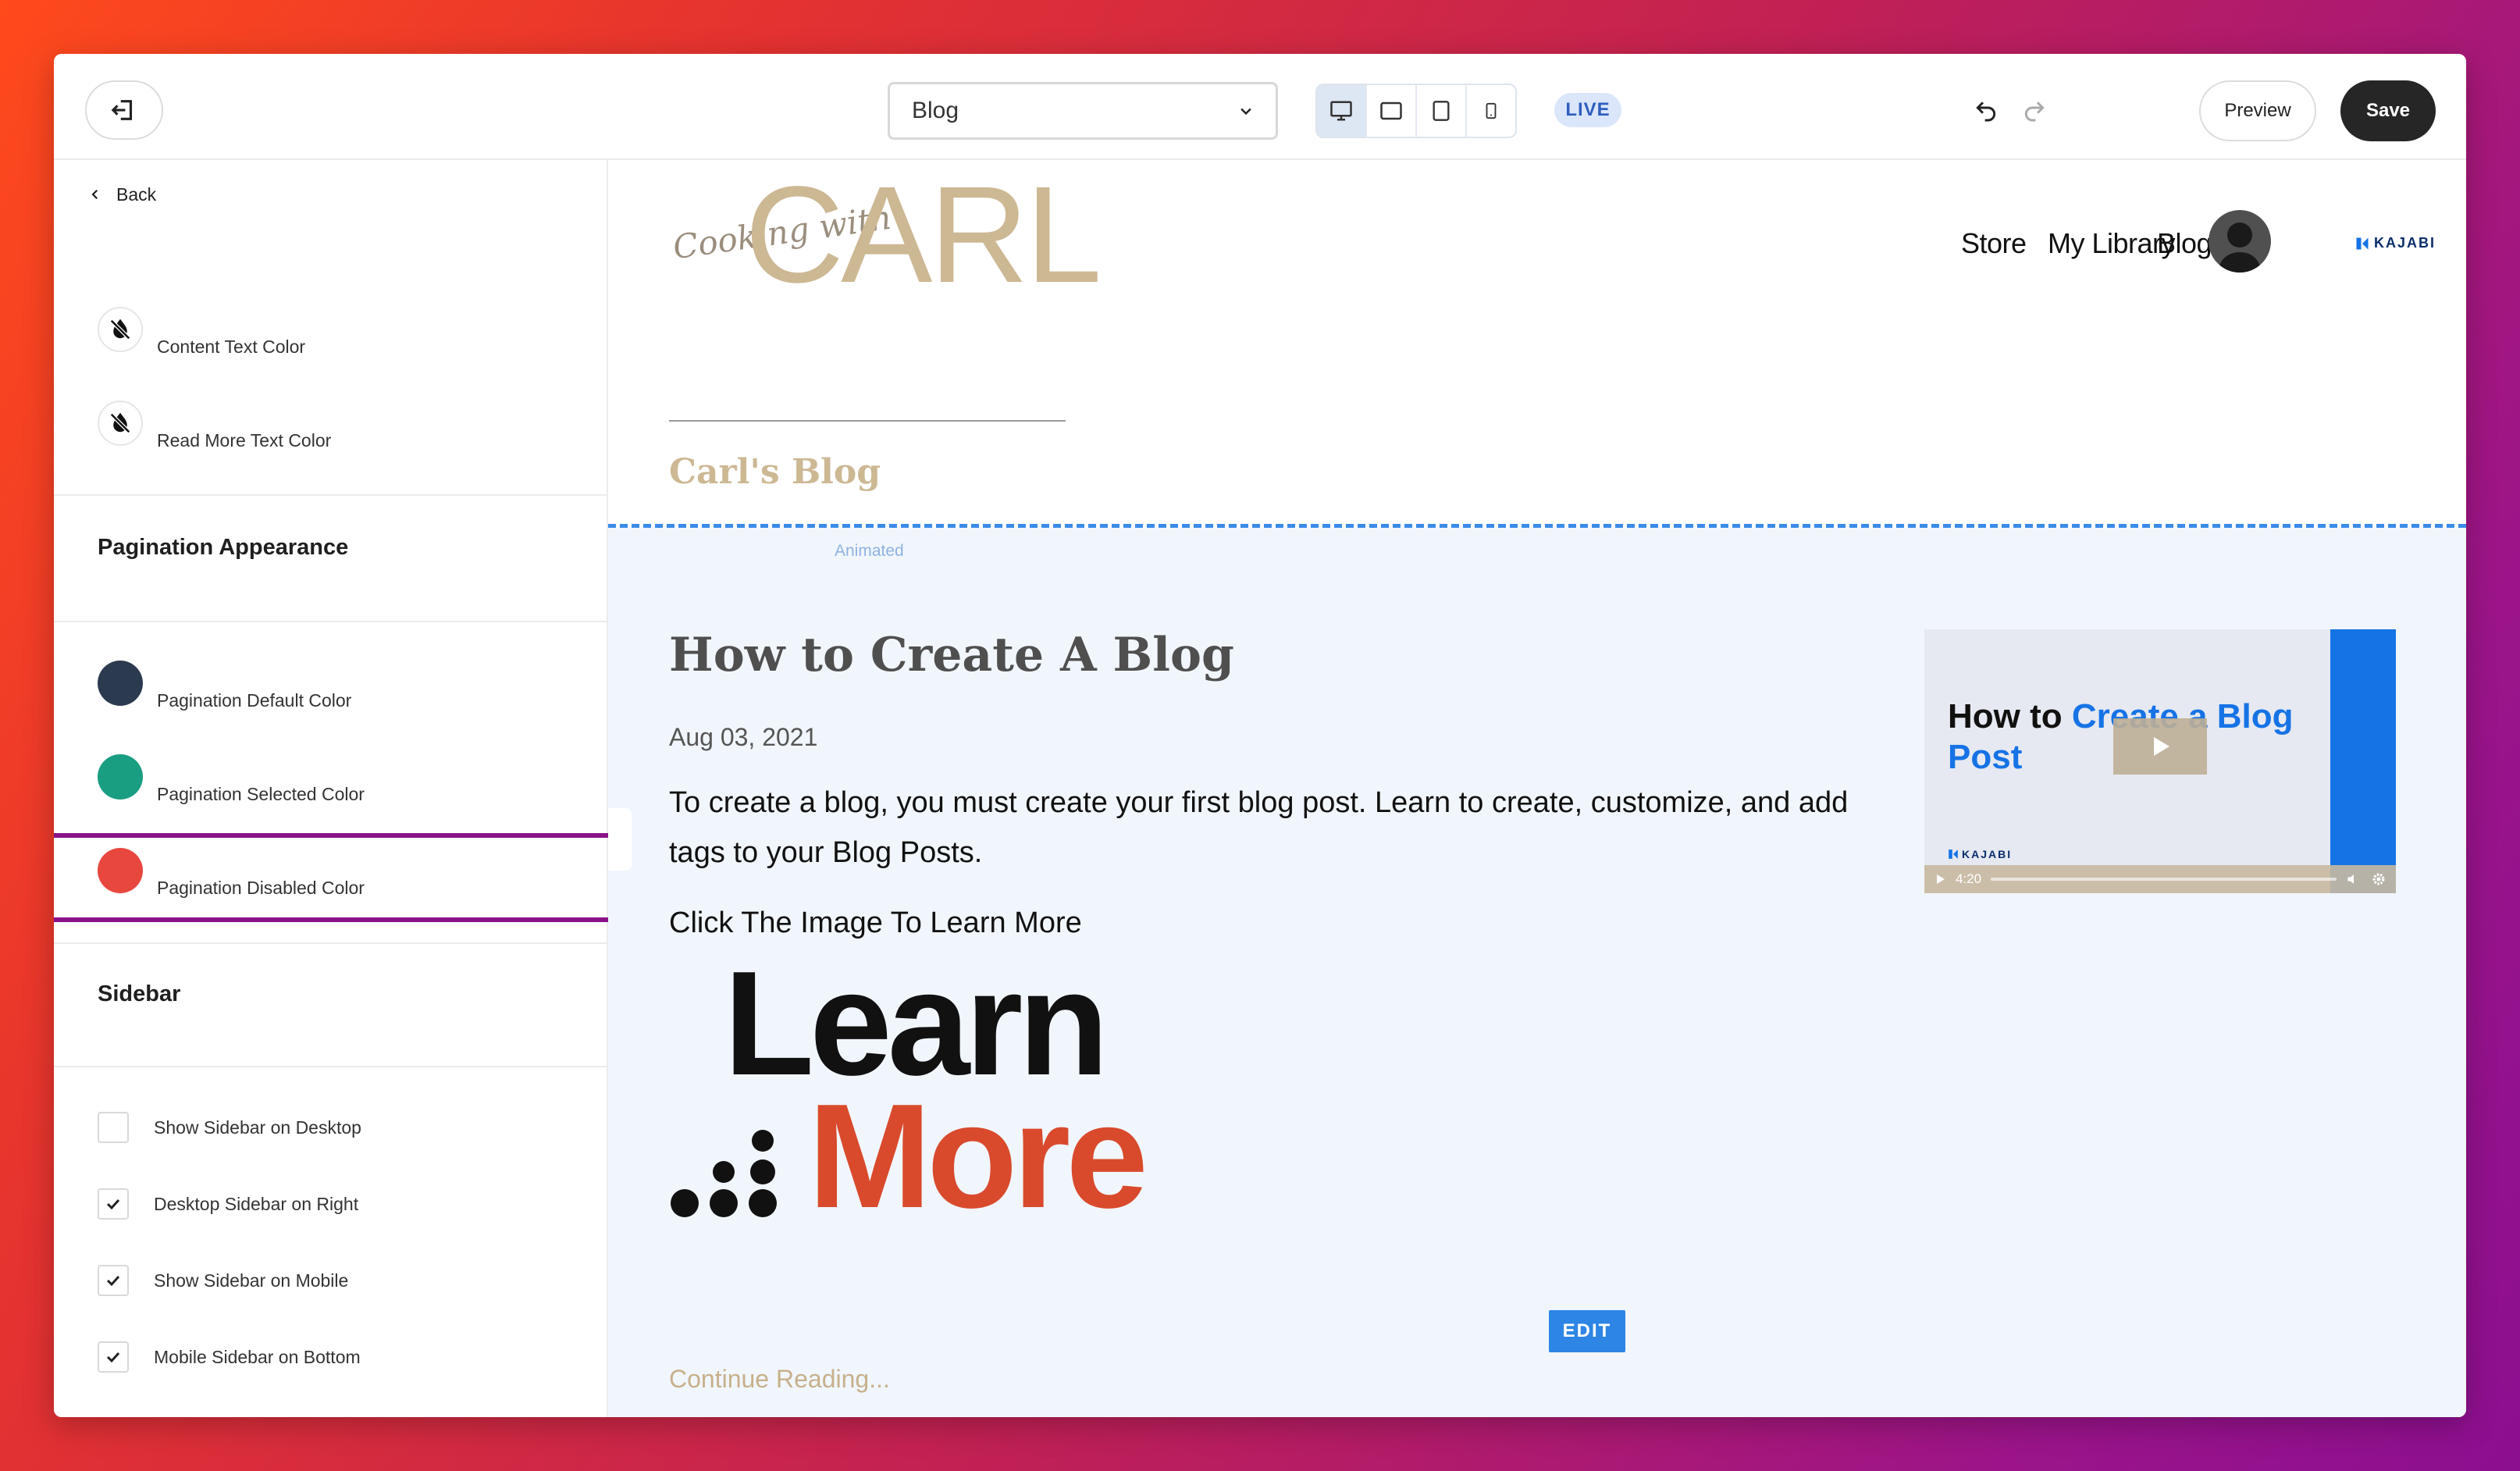 Image resolution: width=2520 pixels, height=1471 pixels. I want to click on checkbox-label: Mobile Sidebar on Bottom, so click(257, 1356).